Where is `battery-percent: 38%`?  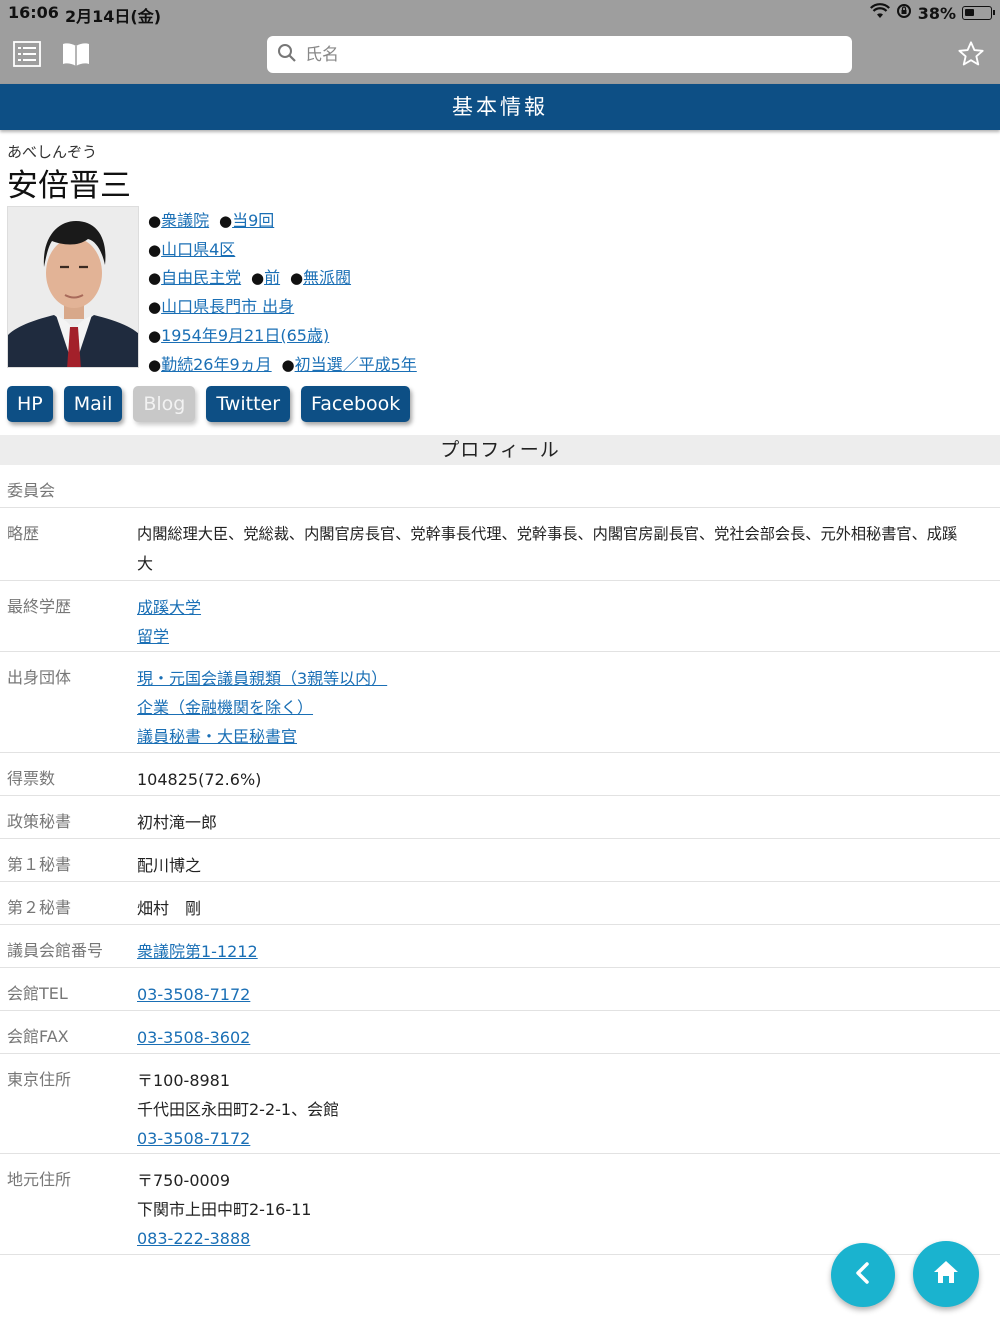
battery-percent: 38% is located at coordinates (936, 13).